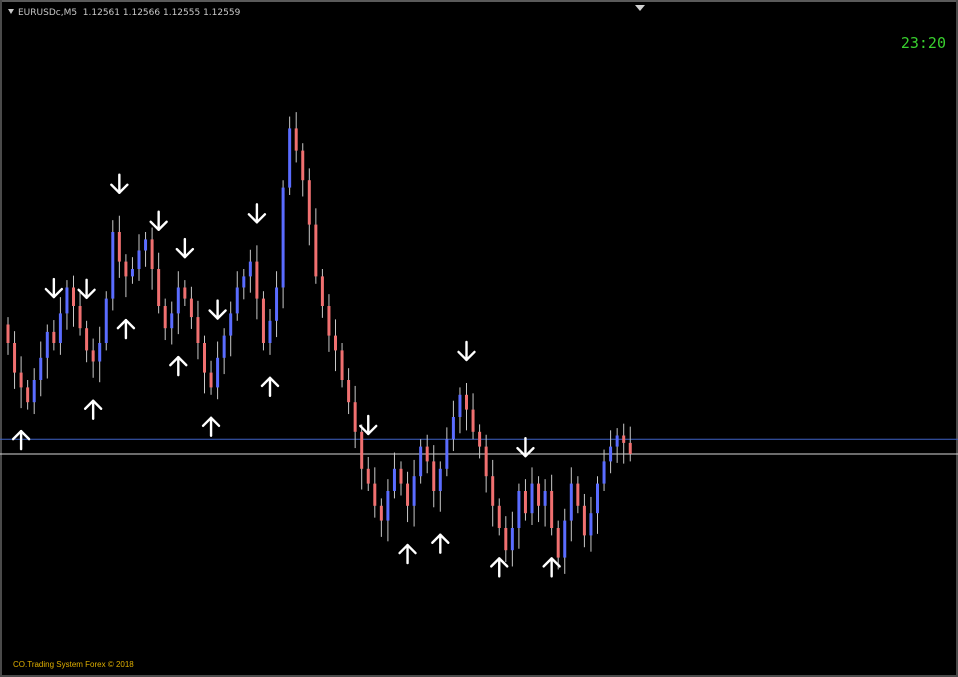  I want to click on open-price: 1.12561, so click(101, 13).